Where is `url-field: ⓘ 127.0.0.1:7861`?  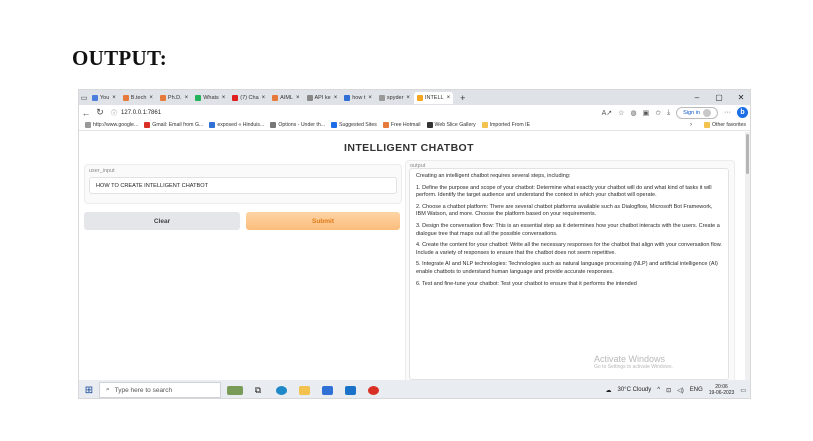
url-field: ⓘ 127.0.0.1:7861 is located at coordinates (281, 112).